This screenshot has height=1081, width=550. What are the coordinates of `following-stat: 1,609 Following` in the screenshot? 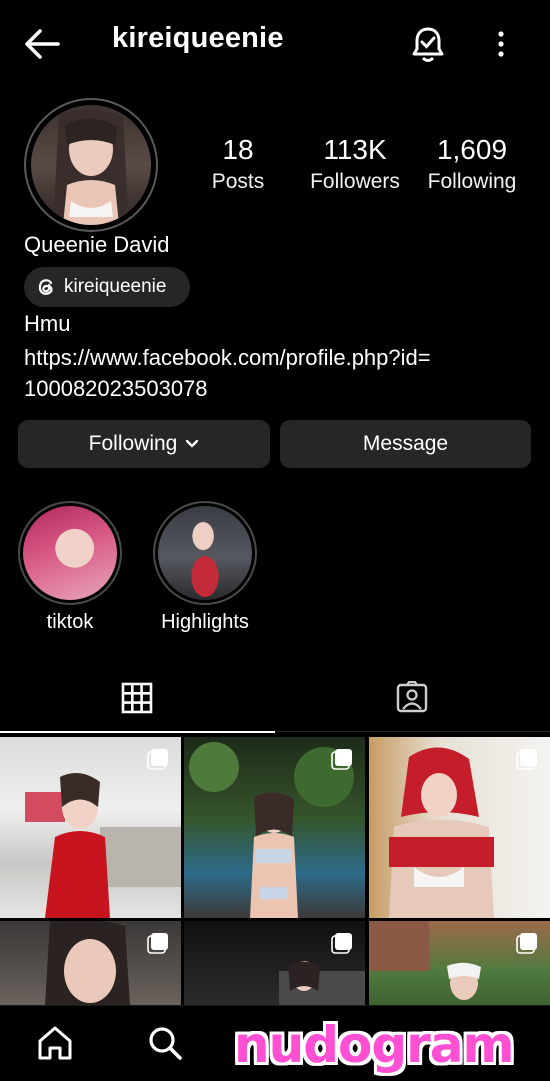 It's located at (472, 165).